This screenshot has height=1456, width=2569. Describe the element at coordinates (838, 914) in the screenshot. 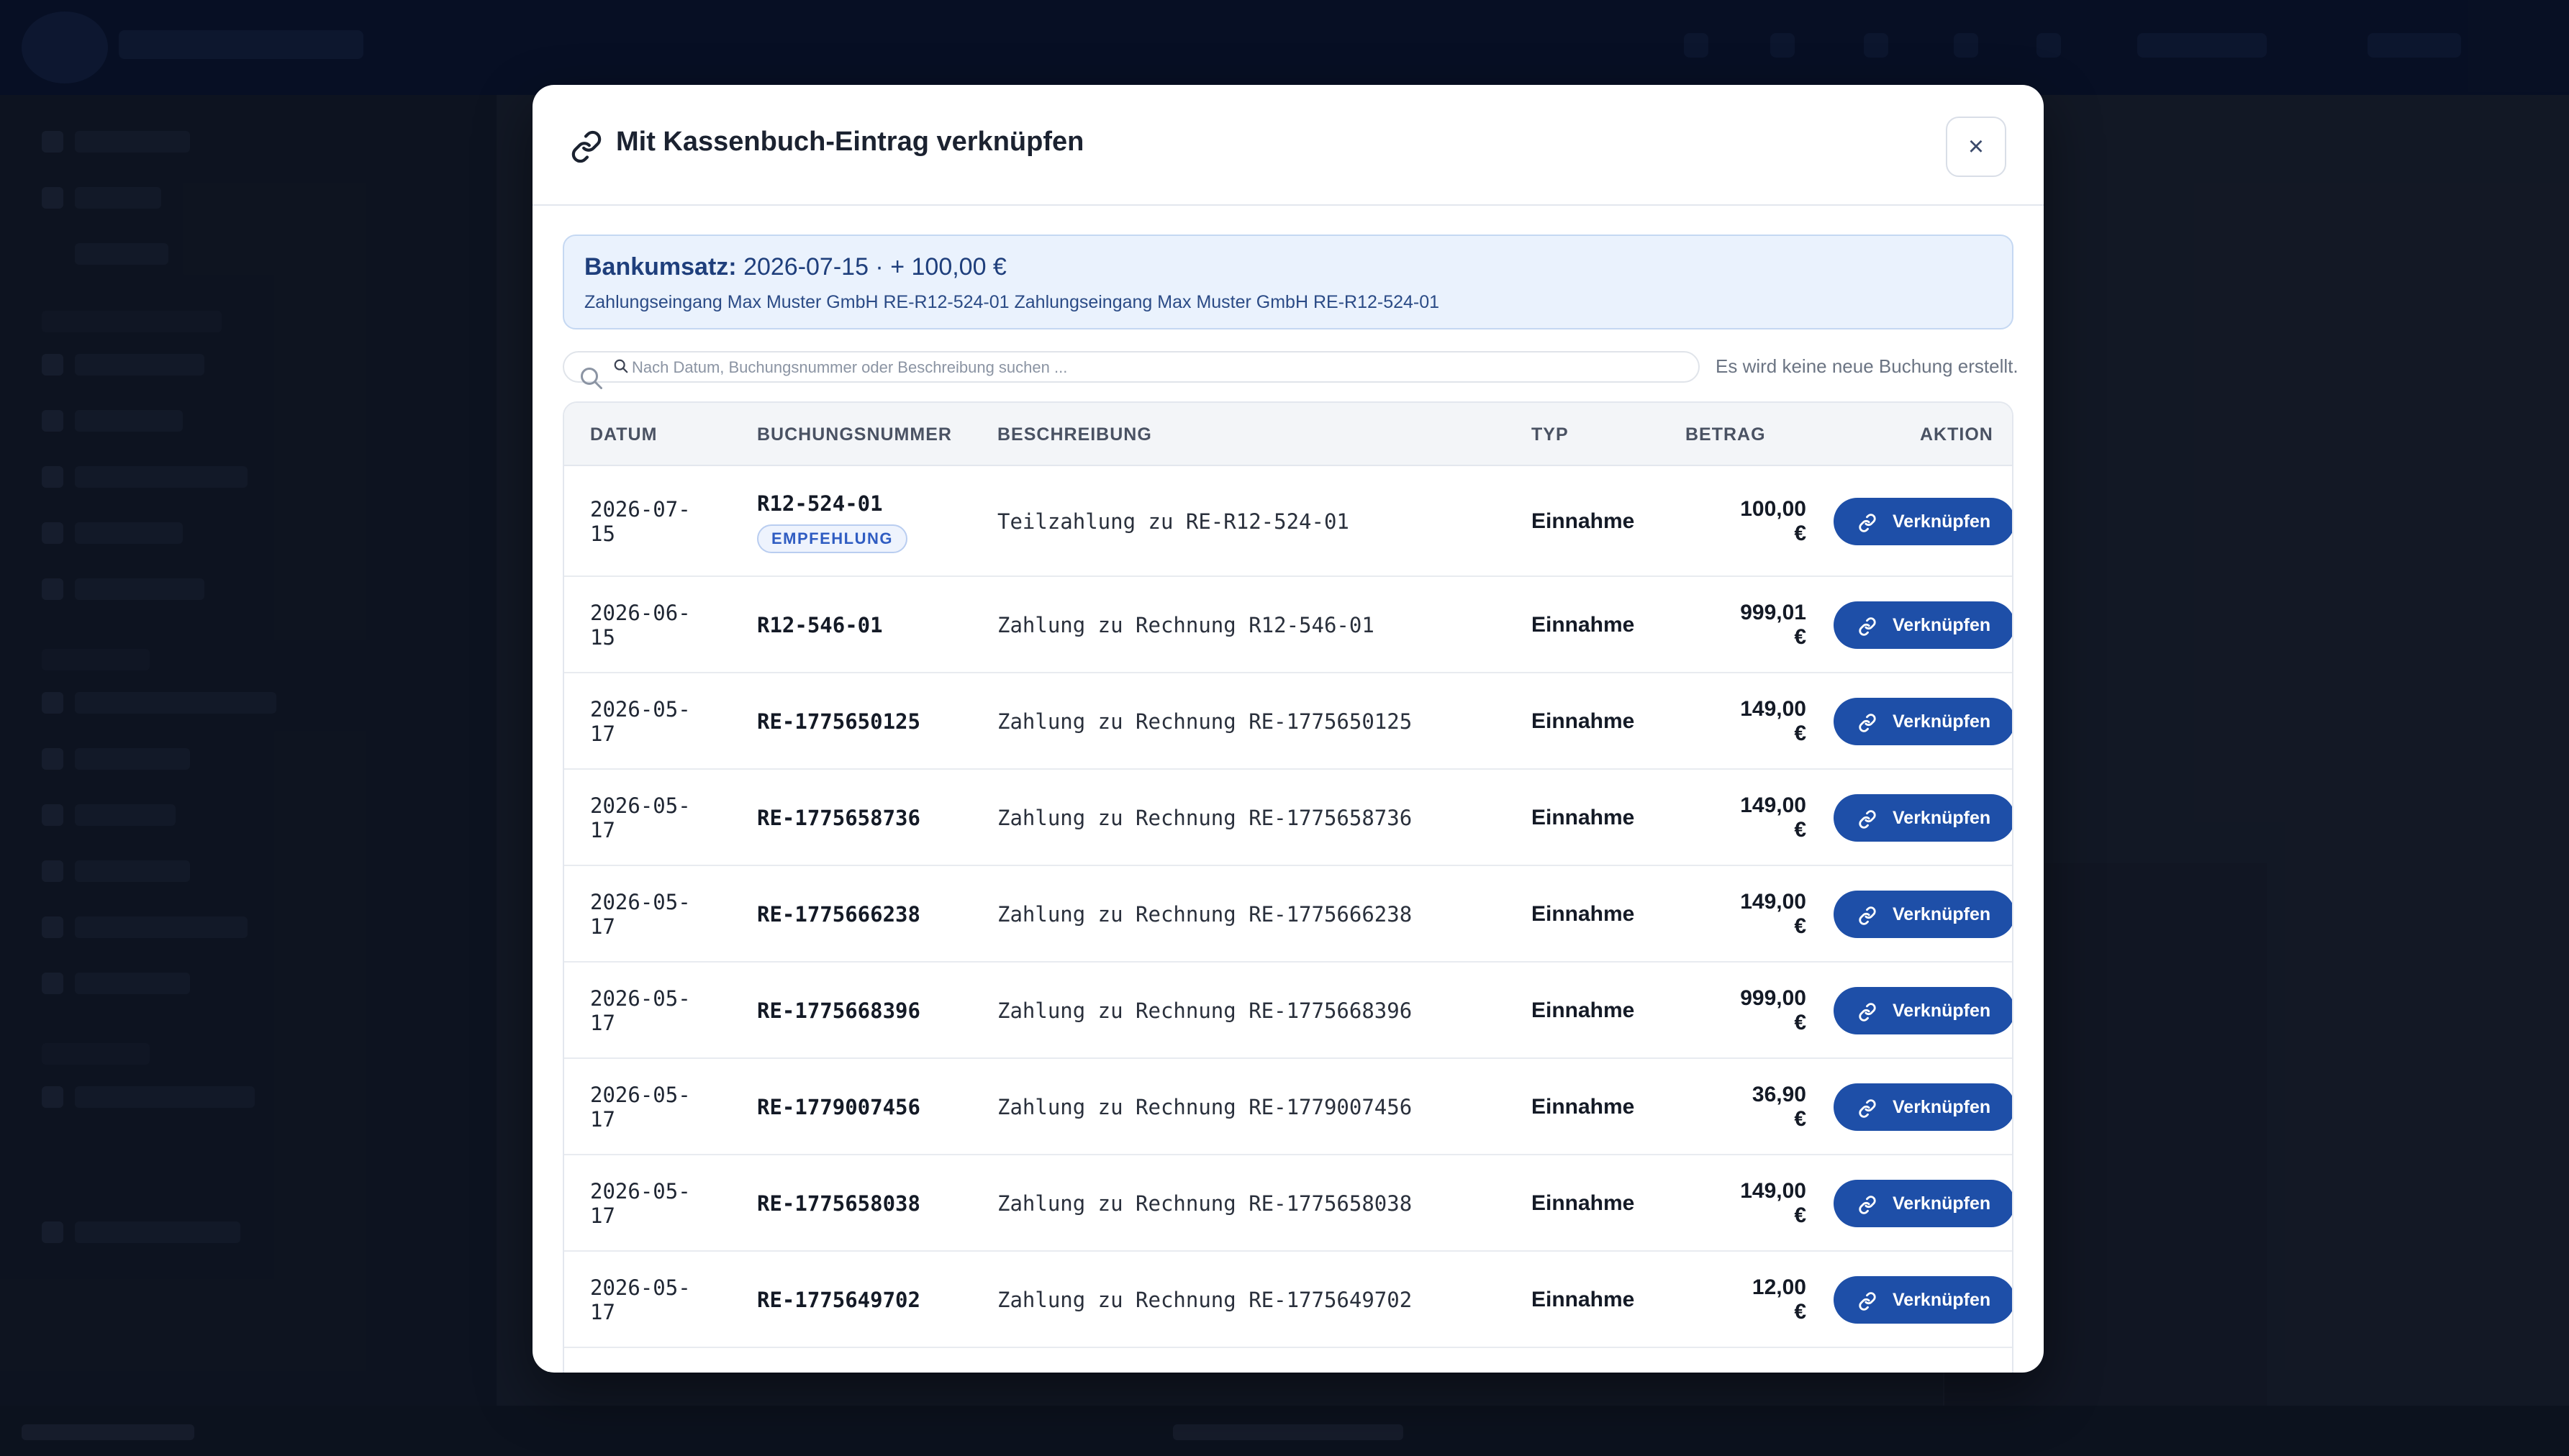

I see `booking-number: RE-1775666238` at that location.